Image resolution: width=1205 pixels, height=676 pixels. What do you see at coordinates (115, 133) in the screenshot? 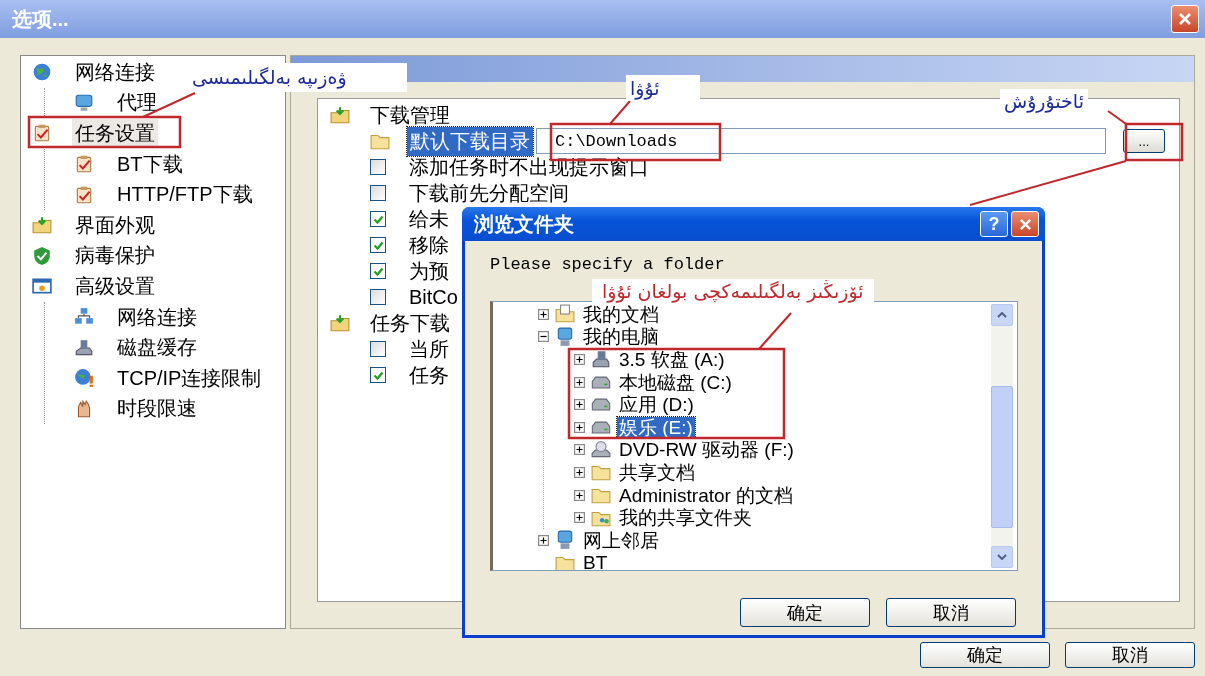
I see `sidebar-item: 任务设置` at bounding box center [115, 133].